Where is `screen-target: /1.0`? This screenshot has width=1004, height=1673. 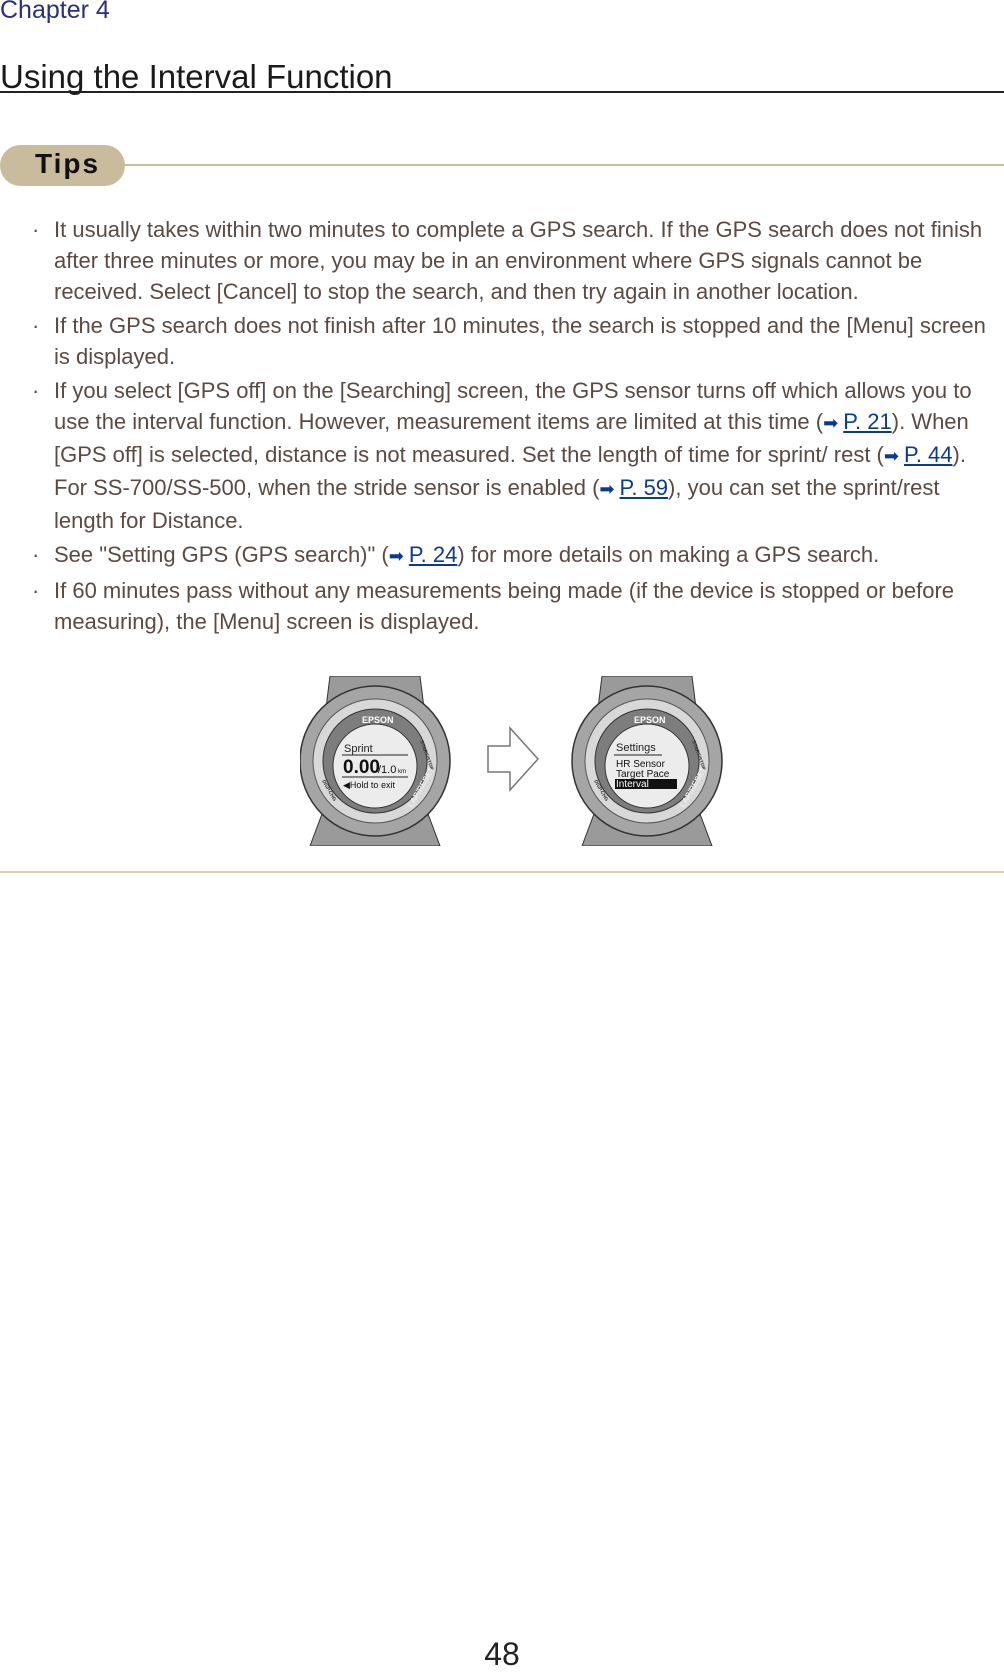
screen-target: /1.0 is located at coordinates (387, 770).